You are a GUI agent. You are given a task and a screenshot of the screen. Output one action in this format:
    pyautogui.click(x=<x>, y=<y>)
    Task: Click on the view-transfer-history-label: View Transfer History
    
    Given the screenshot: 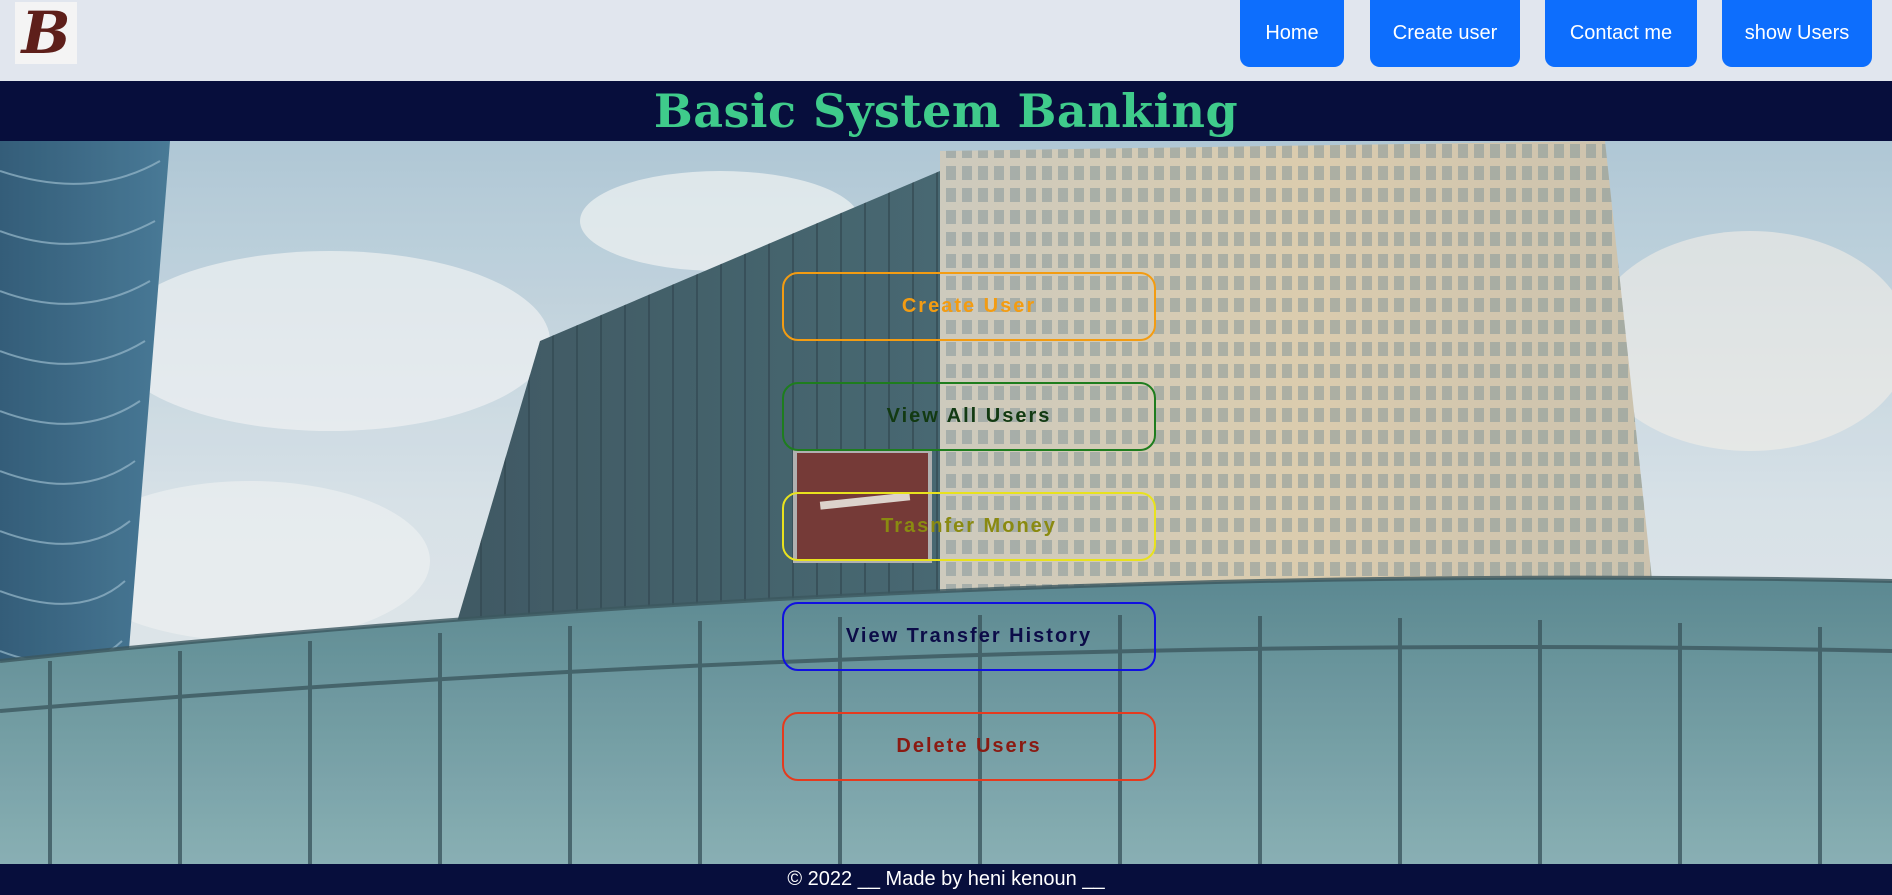 What is the action you would take?
    pyautogui.click(x=969, y=636)
    